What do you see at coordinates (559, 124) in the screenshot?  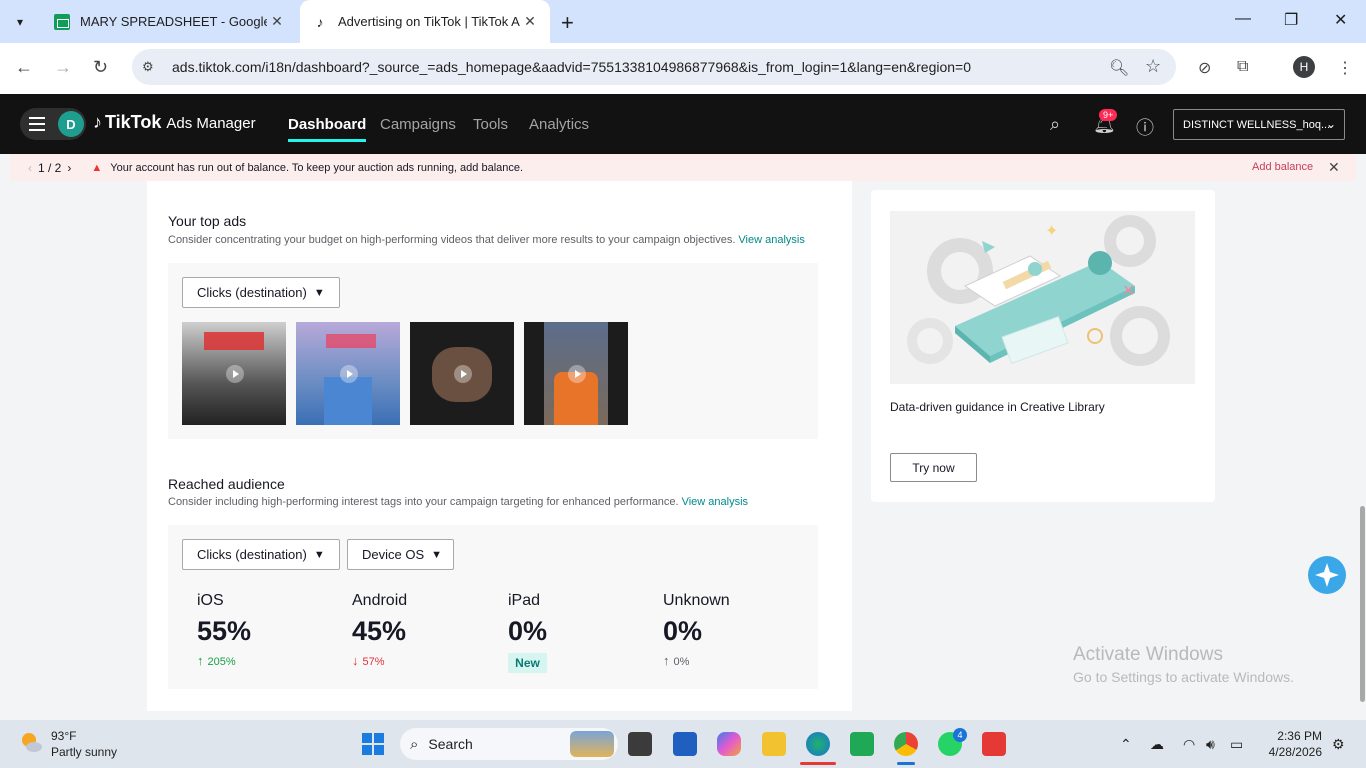 I see `nav-analytics: Analytics` at bounding box center [559, 124].